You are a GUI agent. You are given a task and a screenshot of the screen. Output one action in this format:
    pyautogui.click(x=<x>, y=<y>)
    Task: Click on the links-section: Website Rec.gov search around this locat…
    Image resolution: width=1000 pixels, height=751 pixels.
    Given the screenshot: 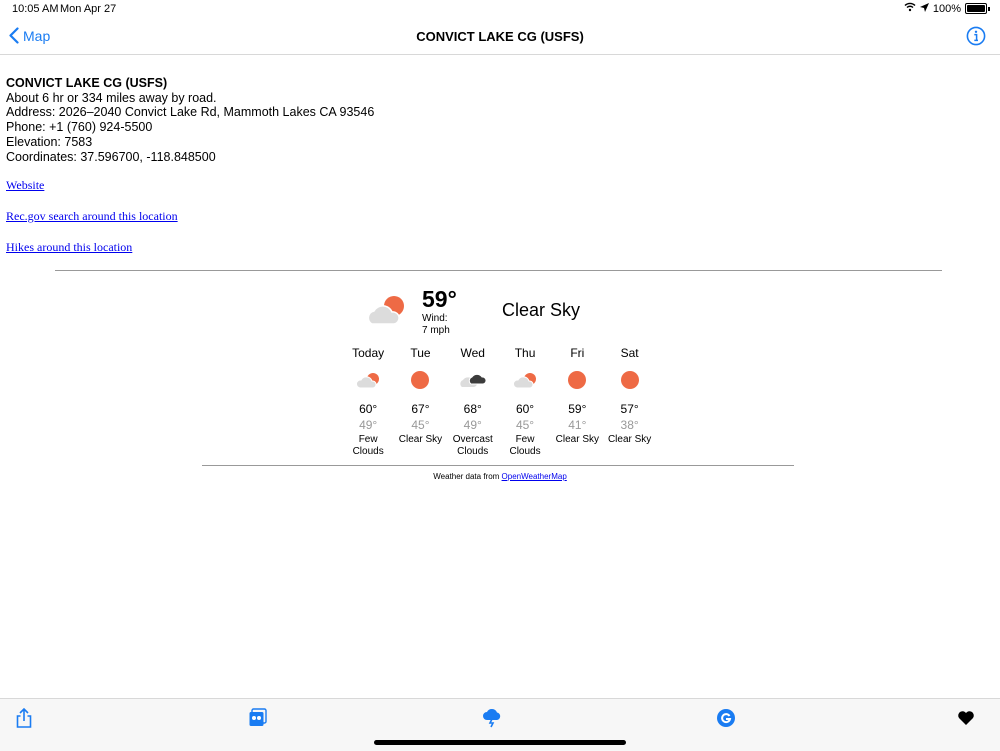 What is the action you would take?
    pyautogui.click(x=92, y=224)
    